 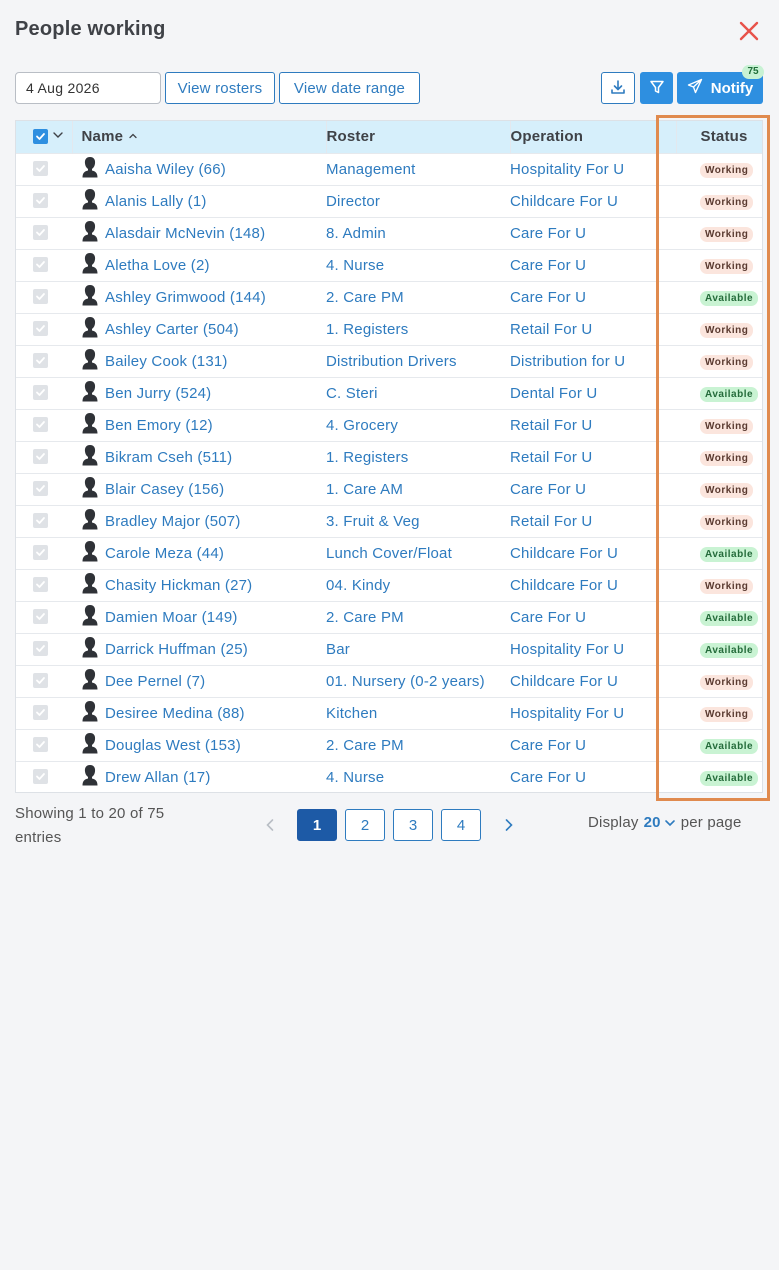 What do you see at coordinates (171, 617) in the screenshot?
I see `person-name-link: Damien Moar (149)` at bounding box center [171, 617].